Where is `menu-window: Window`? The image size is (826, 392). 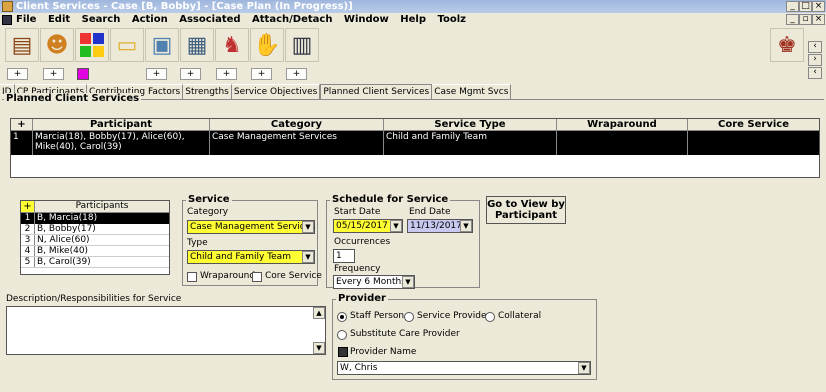 menu-window: Window is located at coordinates (366, 19).